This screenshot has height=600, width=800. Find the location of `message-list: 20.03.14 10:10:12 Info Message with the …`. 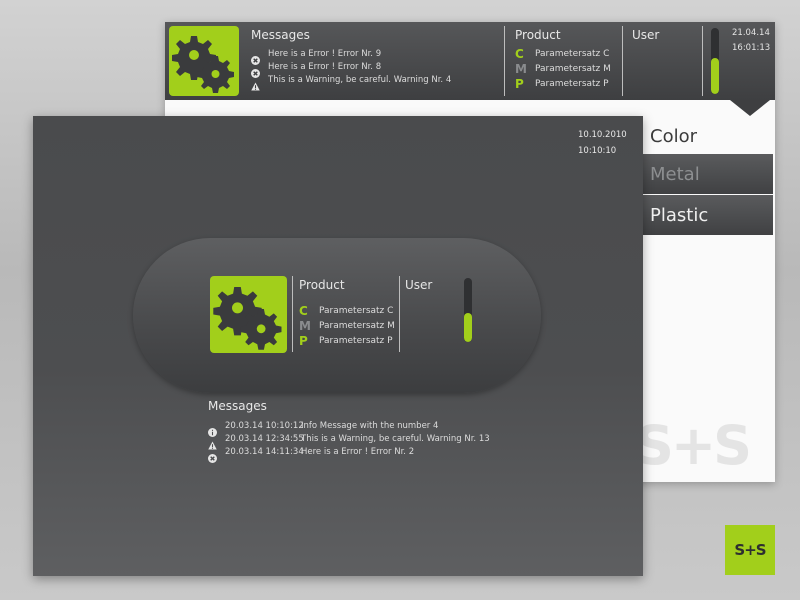

message-list: 20.03.14 10:10:12 Info Message with the … is located at coordinates (349, 441).